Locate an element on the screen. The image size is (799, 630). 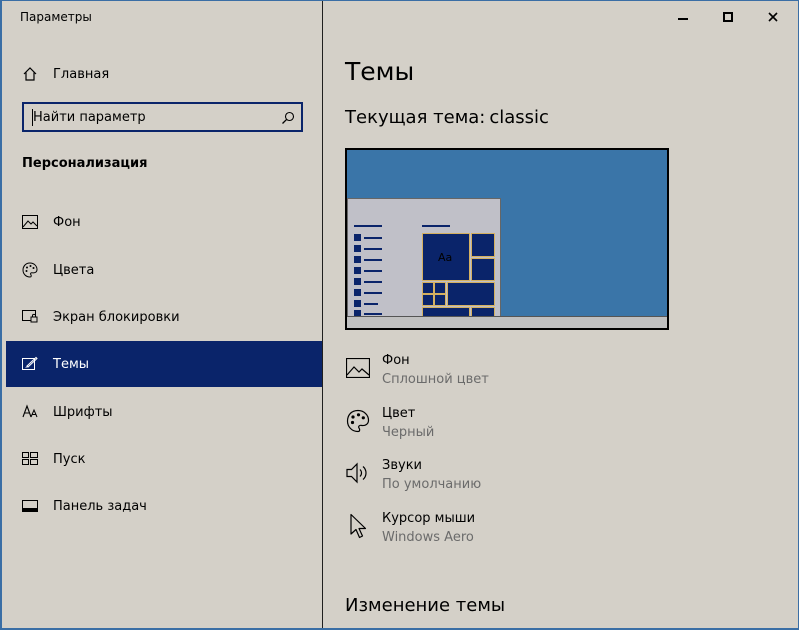
sidebar-item-themes: Темы is located at coordinates (164, 364).